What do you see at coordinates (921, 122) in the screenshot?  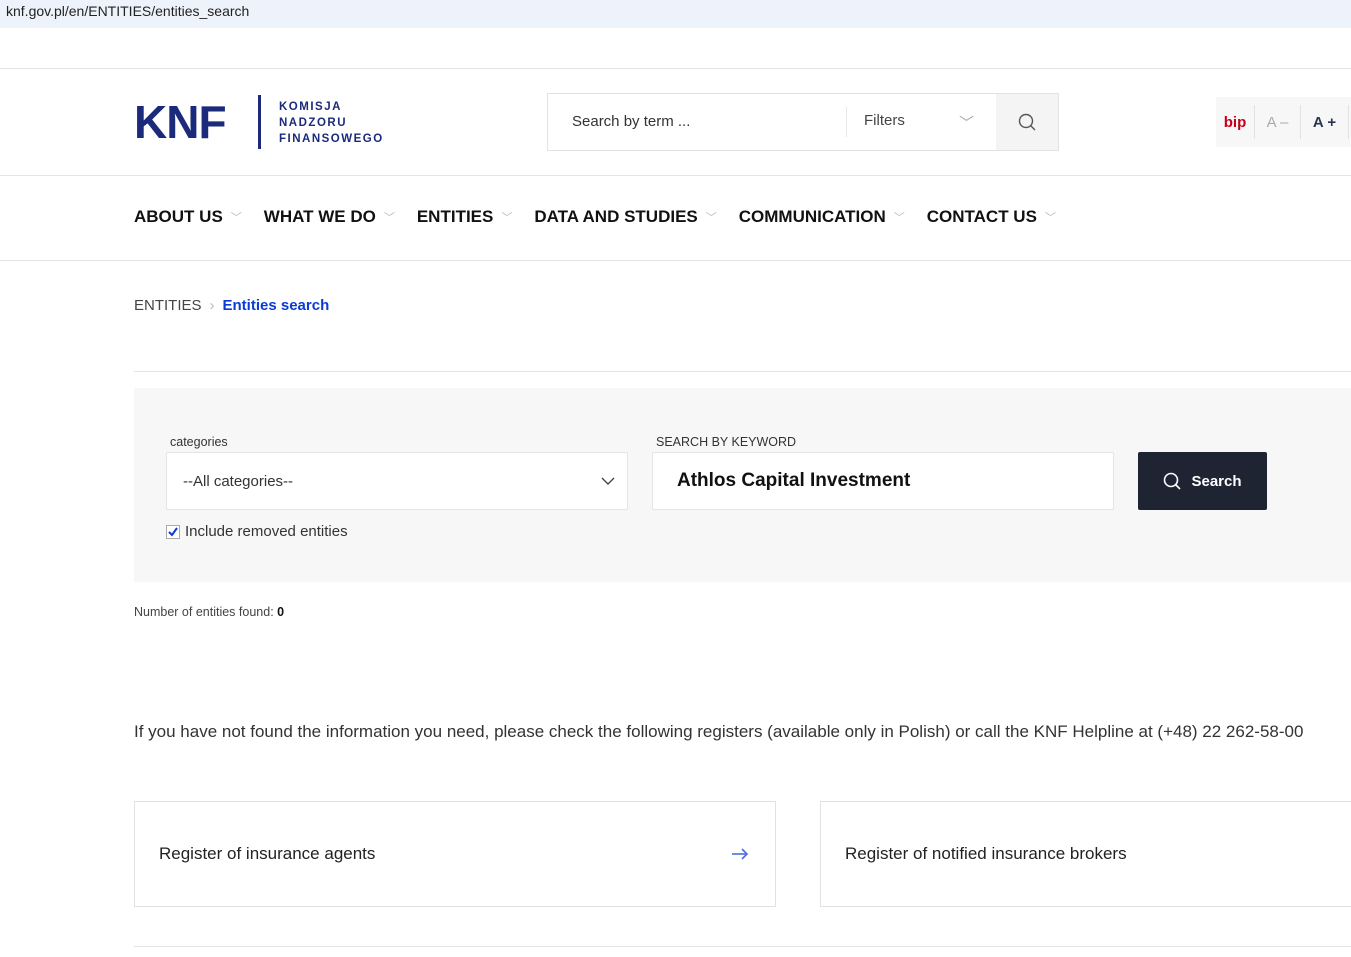 I see `filters-dropdown: Filters ﹀` at bounding box center [921, 122].